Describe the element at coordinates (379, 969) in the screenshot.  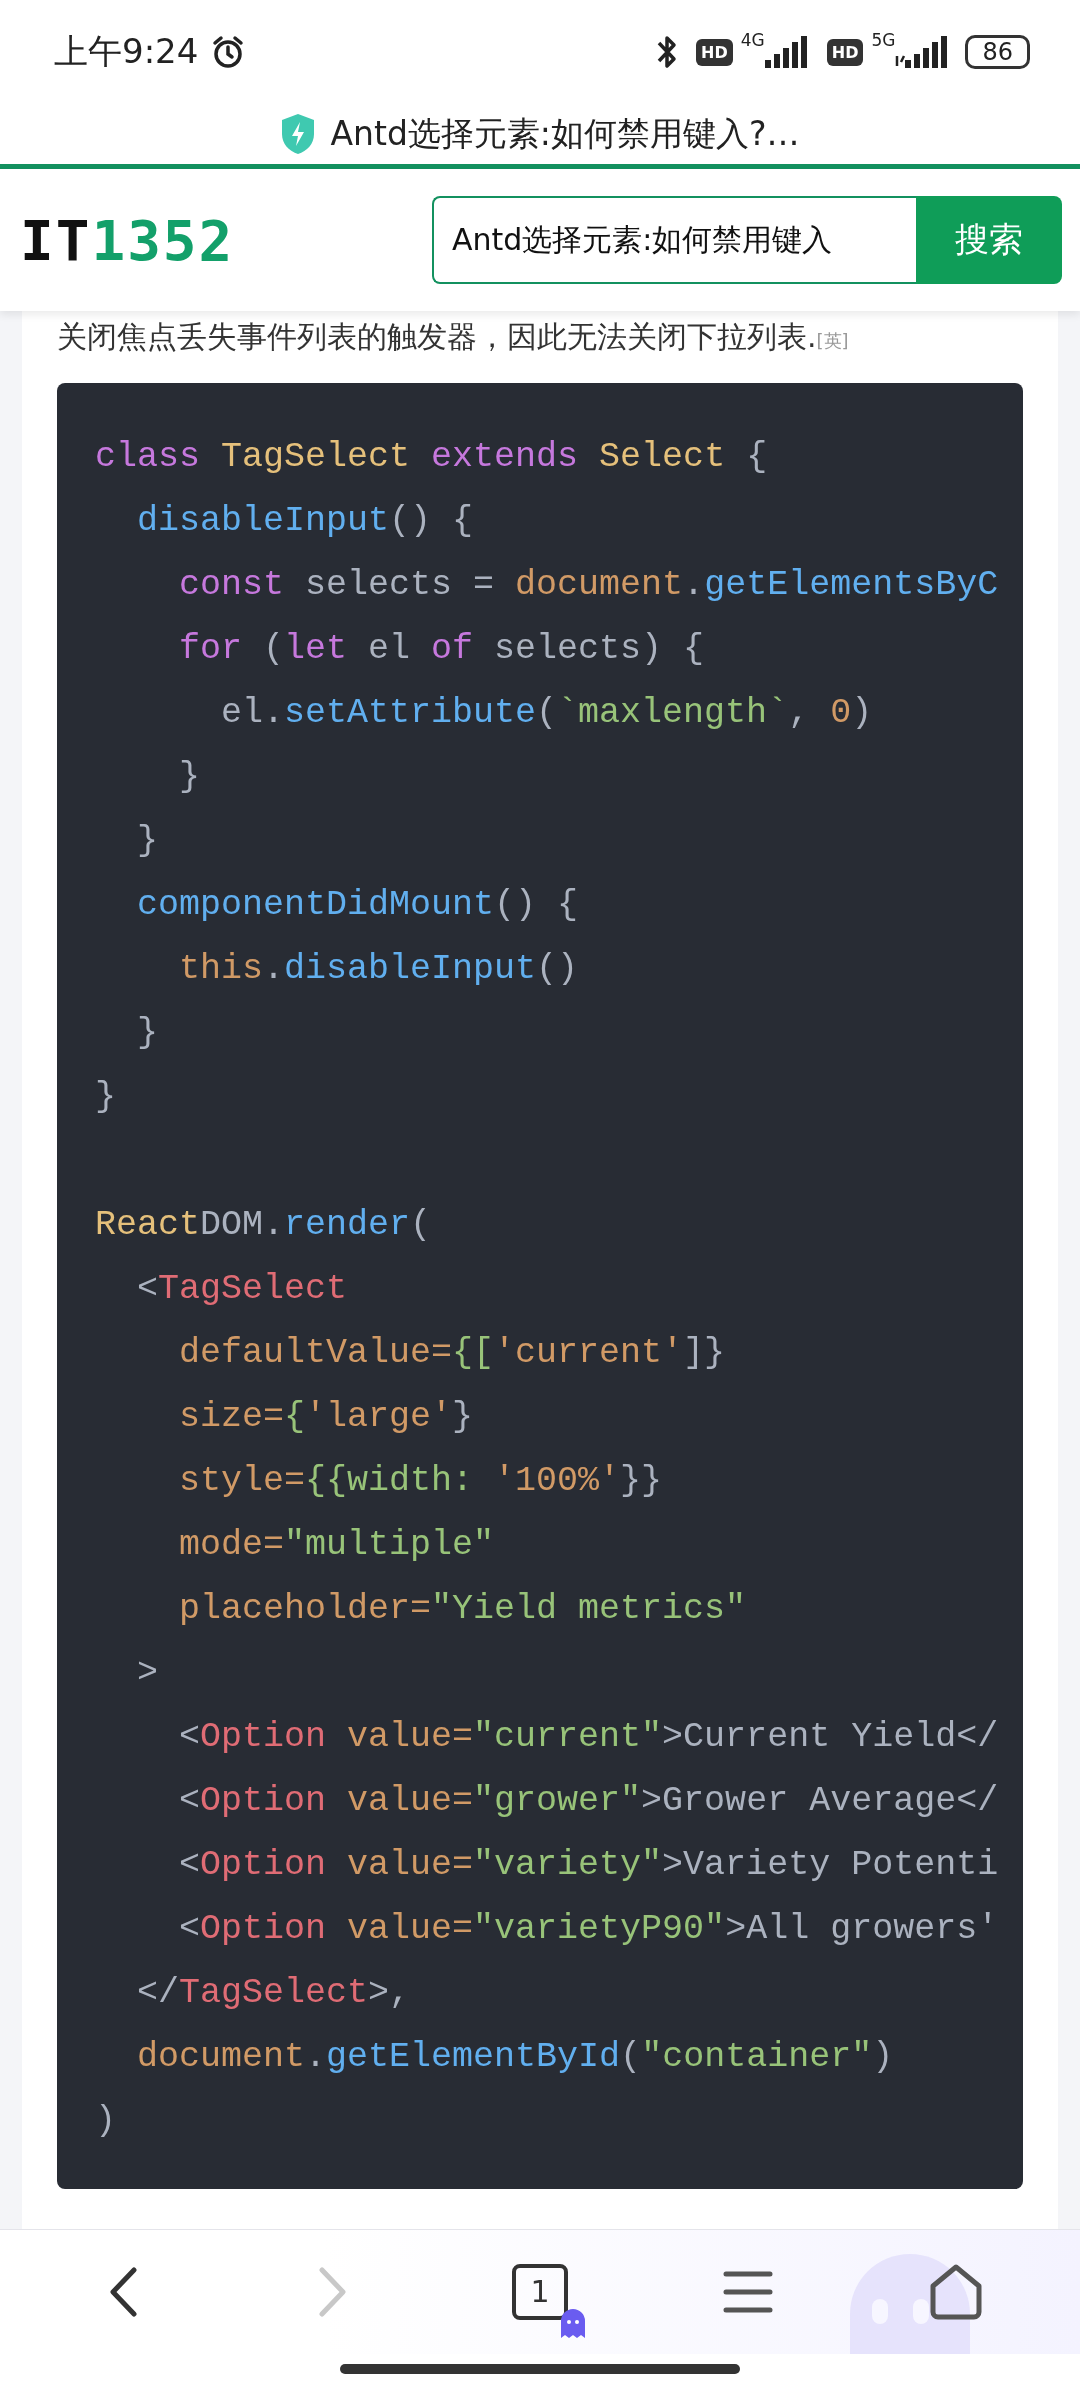
I see `code-line: this.disableInput()` at that location.